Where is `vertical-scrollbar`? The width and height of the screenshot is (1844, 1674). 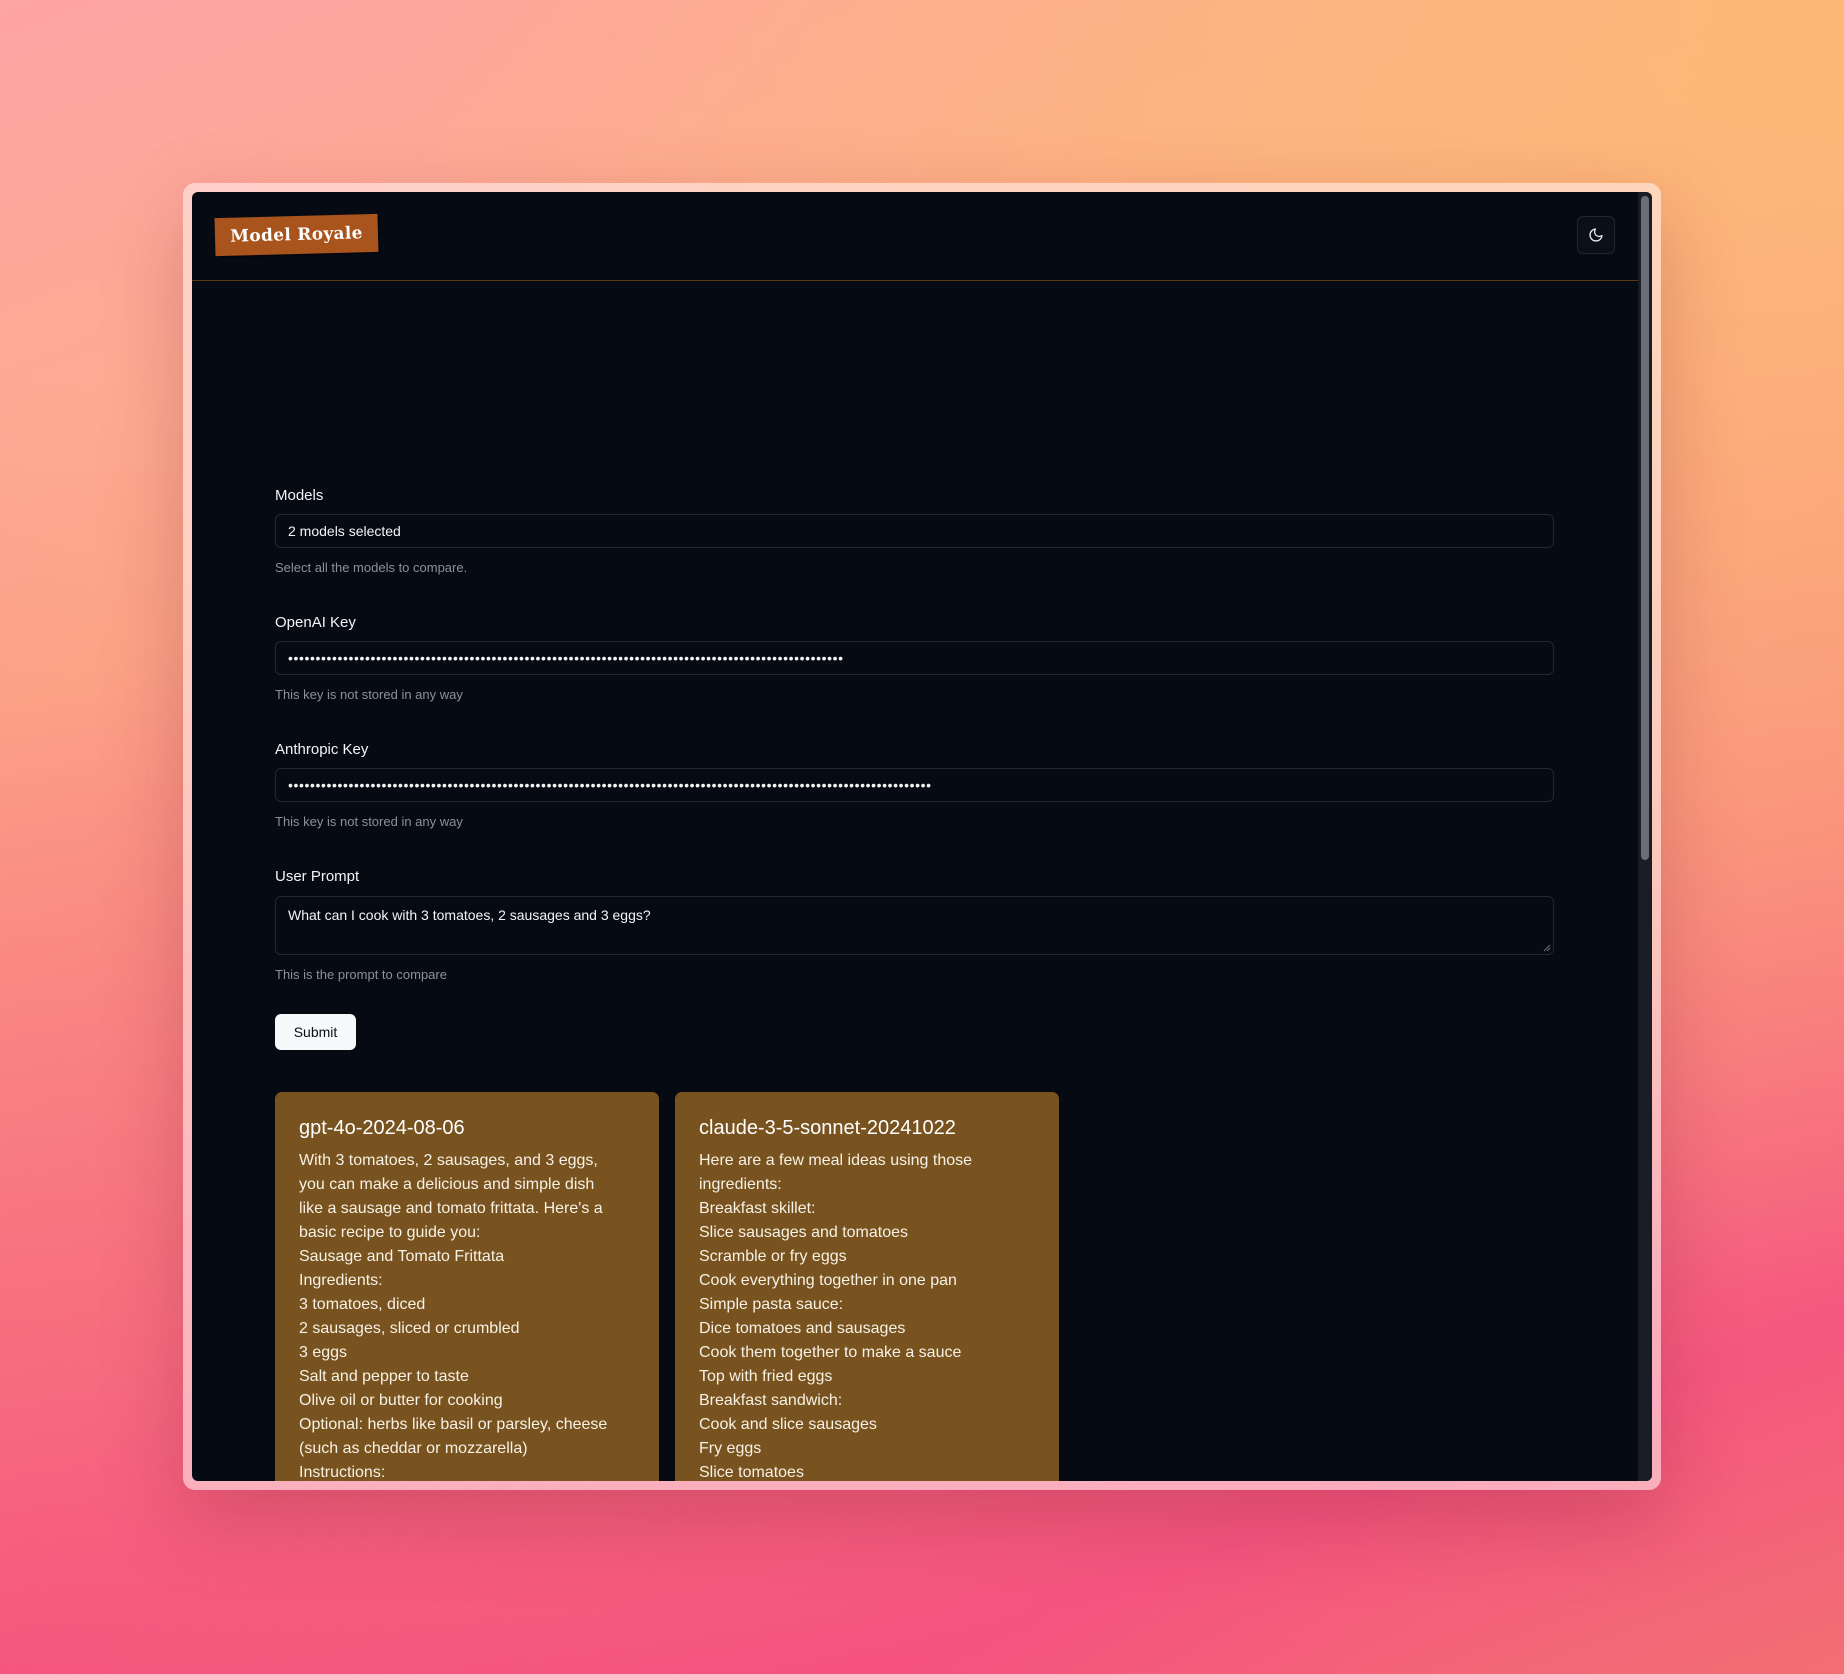 vertical-scrollbar is located at coordinates (1645, 836).